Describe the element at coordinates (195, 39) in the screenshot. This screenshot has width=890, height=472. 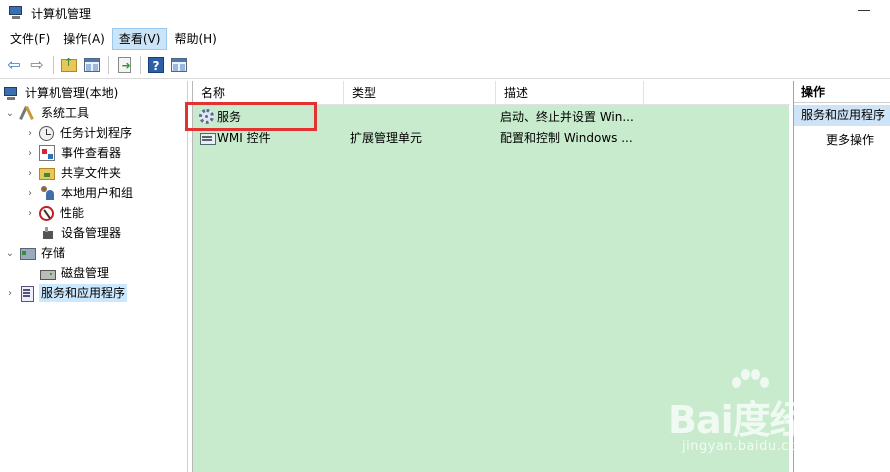
I see `menu-help: 帮助(H)` at that location.